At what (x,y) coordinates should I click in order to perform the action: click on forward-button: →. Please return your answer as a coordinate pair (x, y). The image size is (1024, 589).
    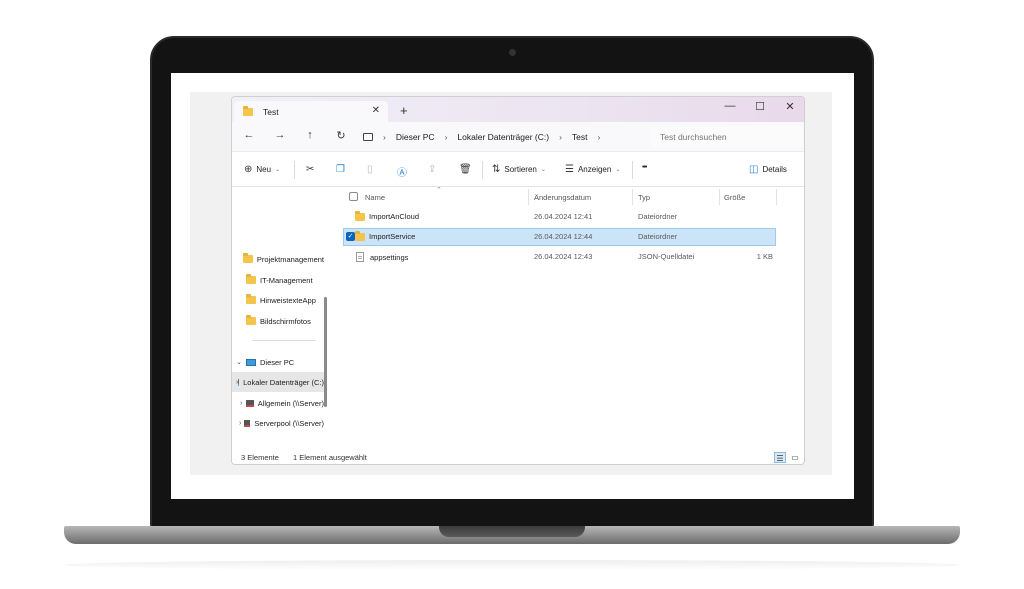
    Looking at the image, I should click on (280, 135).